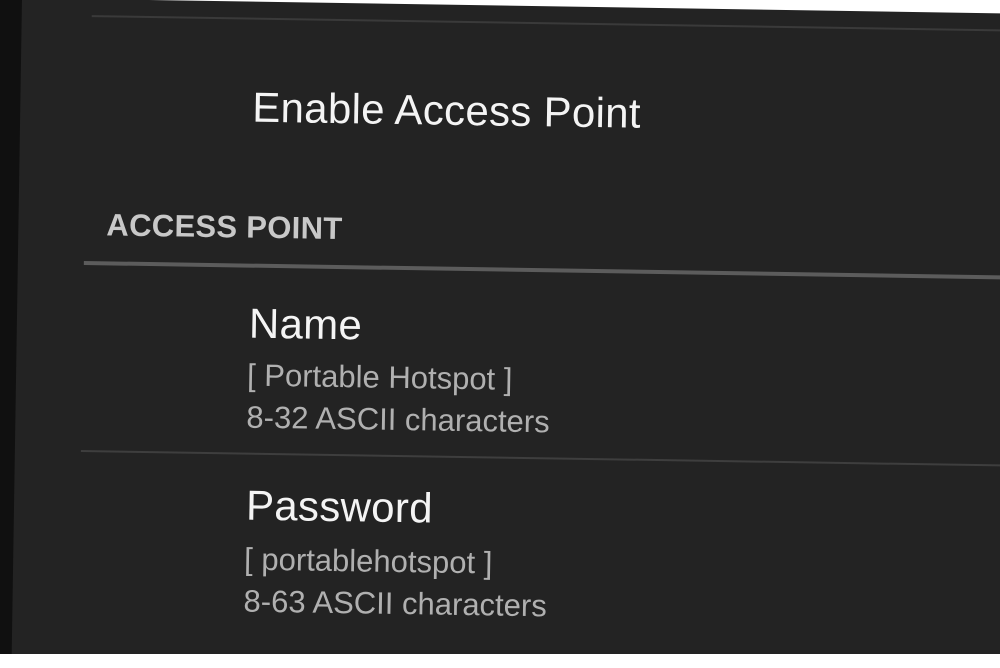 The image size is (1000, 668). Describe the element at coordinates (368, 561) in the screenshot. I see `password-setting-value: [ portablehotspot ]` at that location.